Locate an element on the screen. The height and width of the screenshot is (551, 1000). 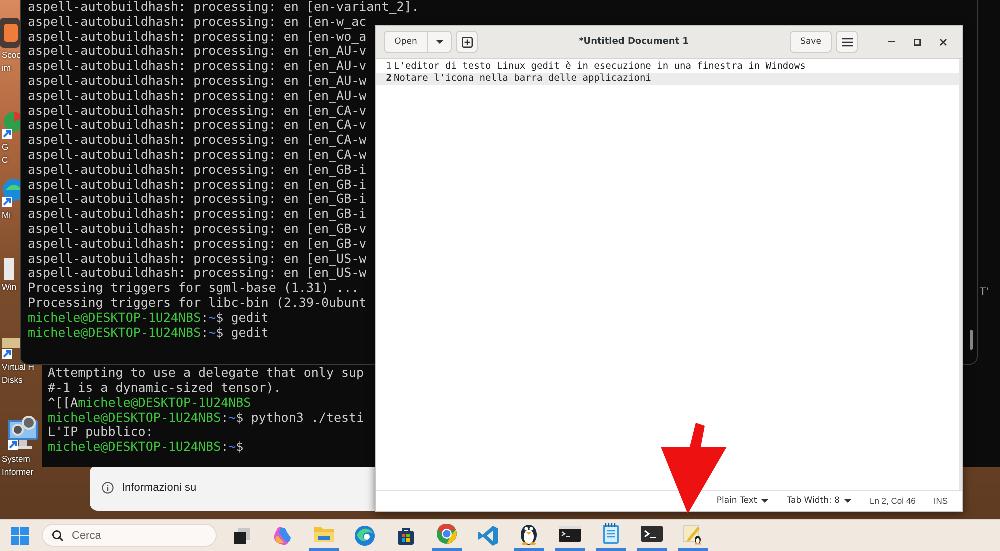
info-label: Informazioni su is located at coordinates (159, 488).